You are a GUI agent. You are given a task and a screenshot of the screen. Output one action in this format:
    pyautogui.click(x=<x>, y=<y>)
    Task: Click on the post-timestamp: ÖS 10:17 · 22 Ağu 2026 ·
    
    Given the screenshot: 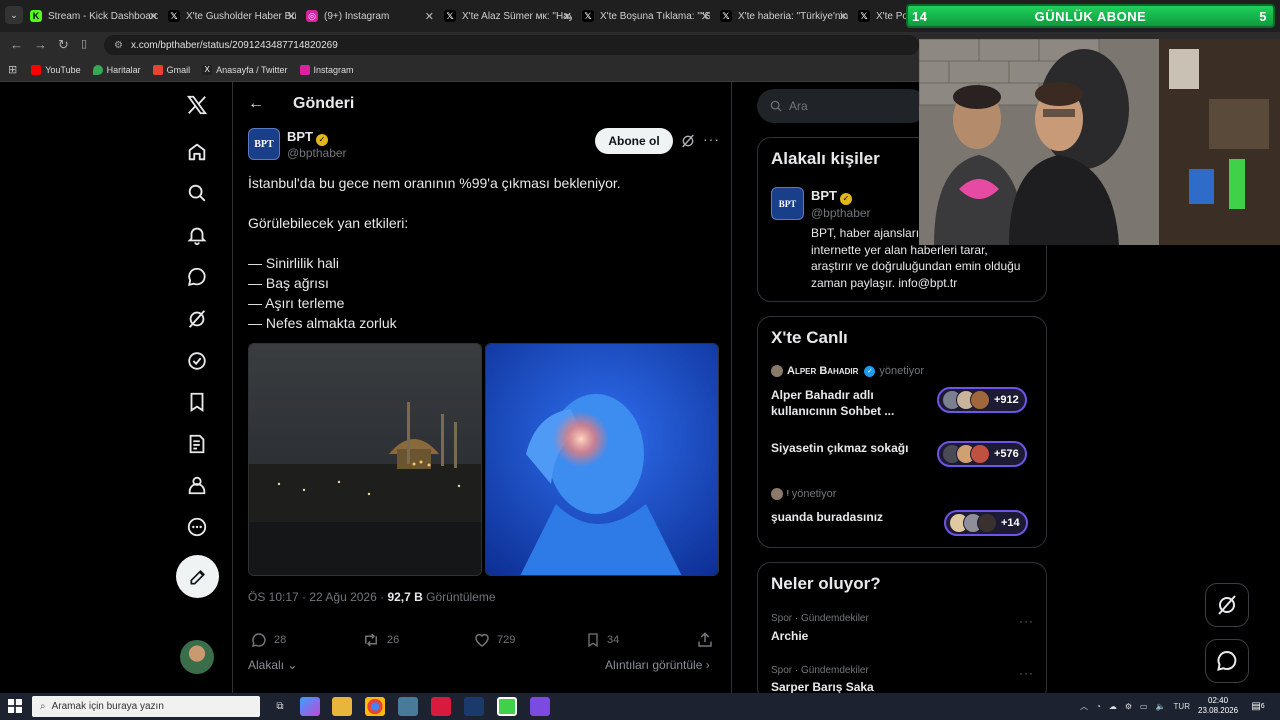 What is the action you would take?
    pyautogui.click(x=316, y=597)
    